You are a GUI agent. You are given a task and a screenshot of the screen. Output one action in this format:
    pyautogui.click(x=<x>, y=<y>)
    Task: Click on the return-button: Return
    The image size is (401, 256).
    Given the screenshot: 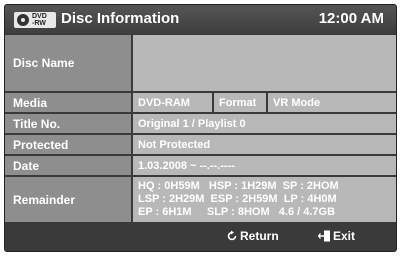 What is the action you would take?
    pyautogui.click(x=252, y=236)
    